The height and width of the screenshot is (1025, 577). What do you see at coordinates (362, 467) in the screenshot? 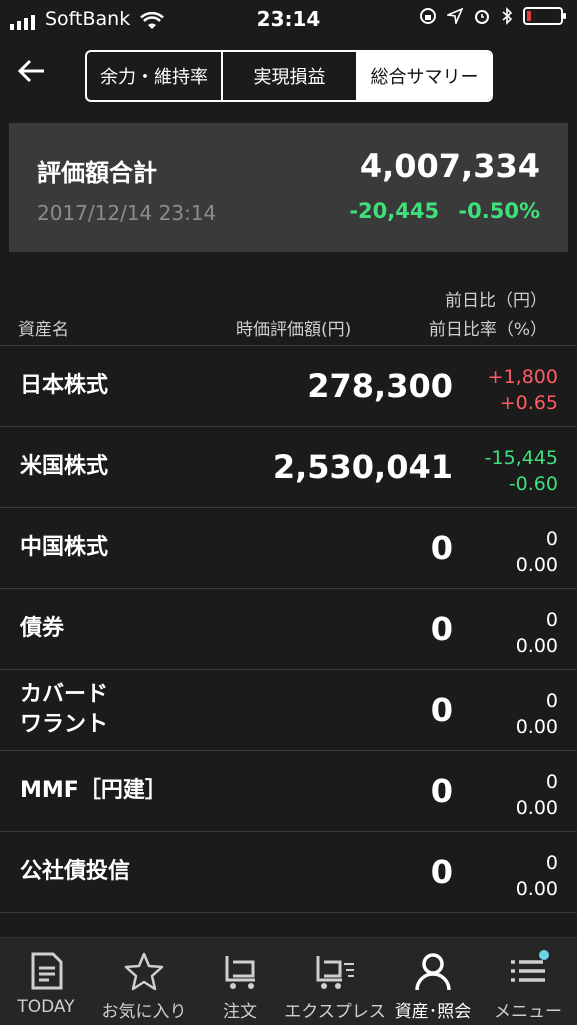
I see `asset-value: 2,530,041` at bounding box center [362, 467].